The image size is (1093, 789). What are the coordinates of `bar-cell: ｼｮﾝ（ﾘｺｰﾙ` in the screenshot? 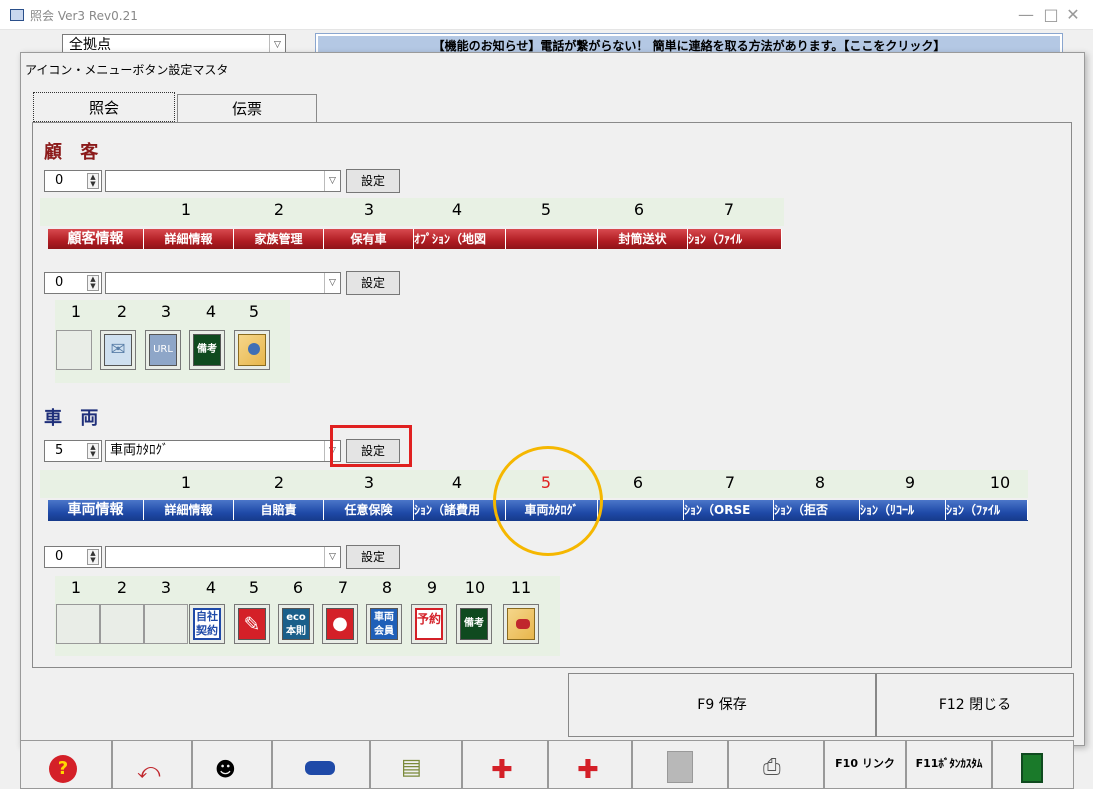 It's located at (903, 510).